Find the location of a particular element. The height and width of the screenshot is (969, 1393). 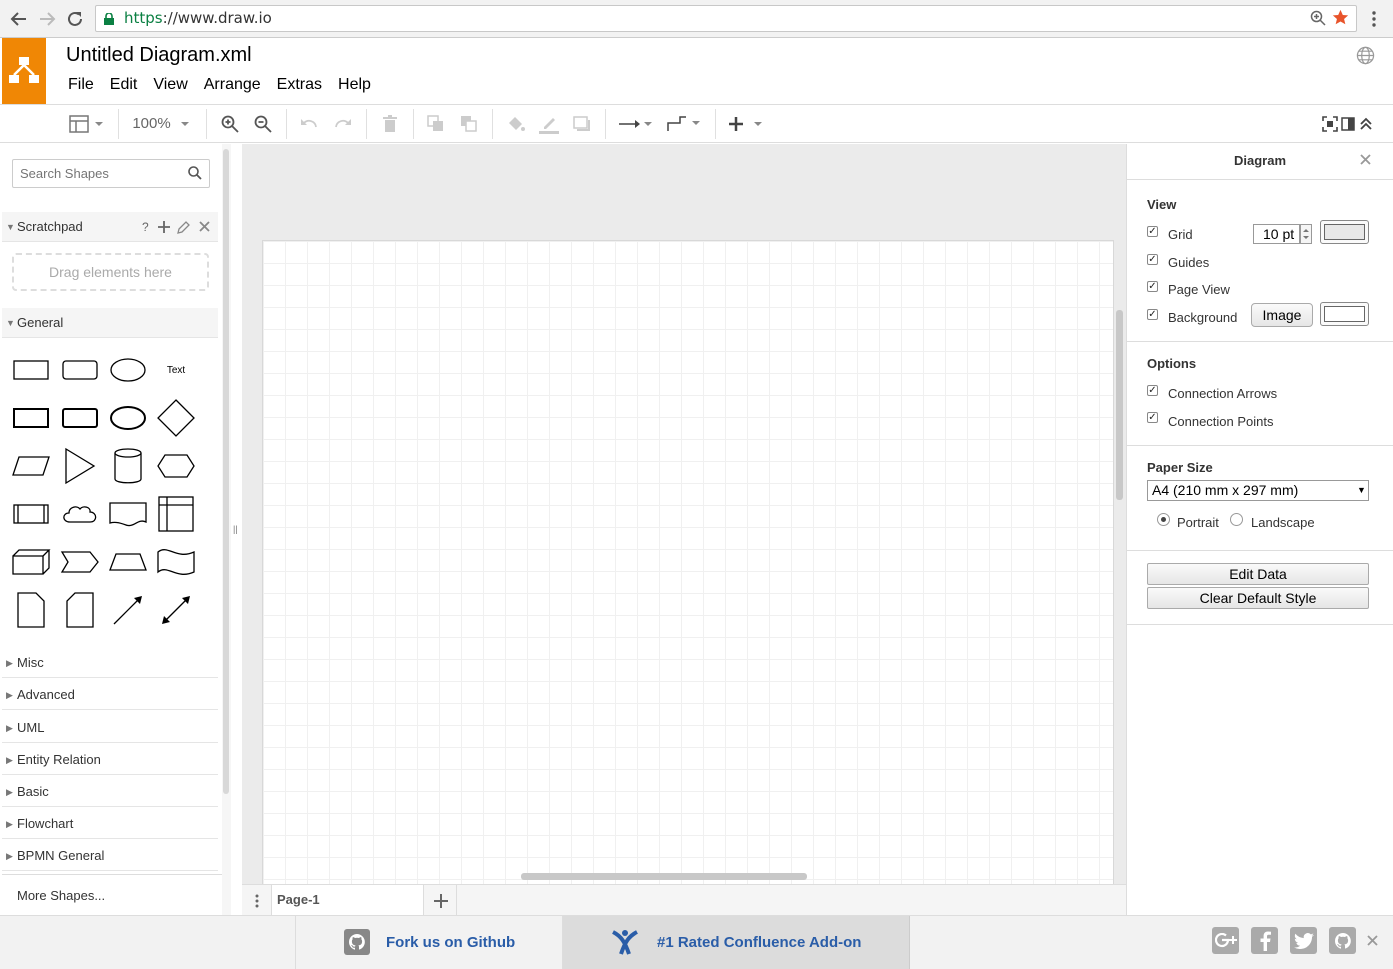

sidebar-section-entity-relation: ▶ Entity Relation is located at coordinates (110, 760).